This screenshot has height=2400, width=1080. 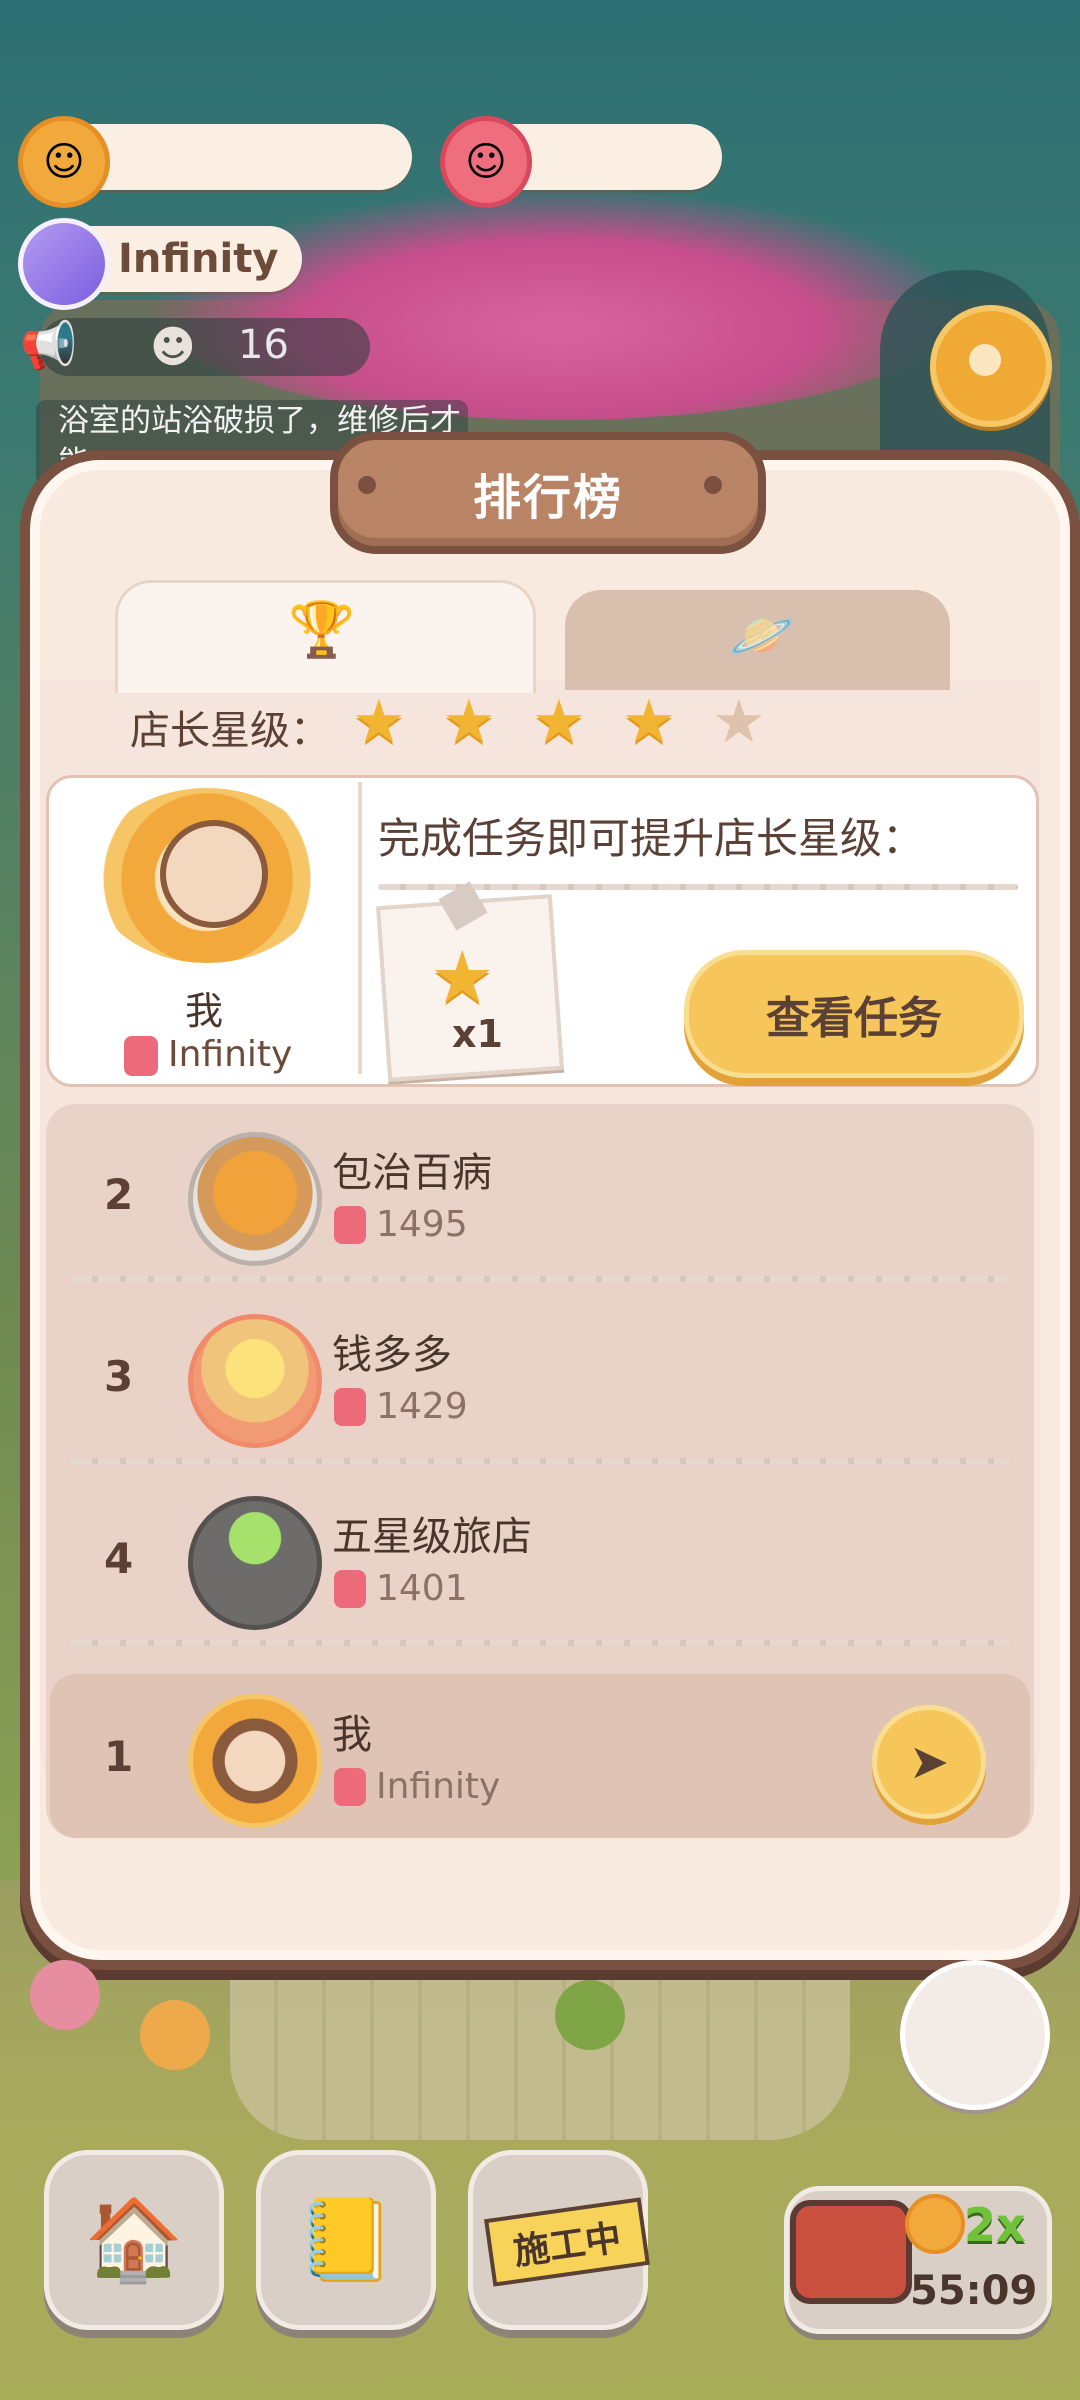 What do you see at coordinates (119, 1756) in the screenshot?
I see `my-rank-number: 1` at bounding box center [119, 1756].